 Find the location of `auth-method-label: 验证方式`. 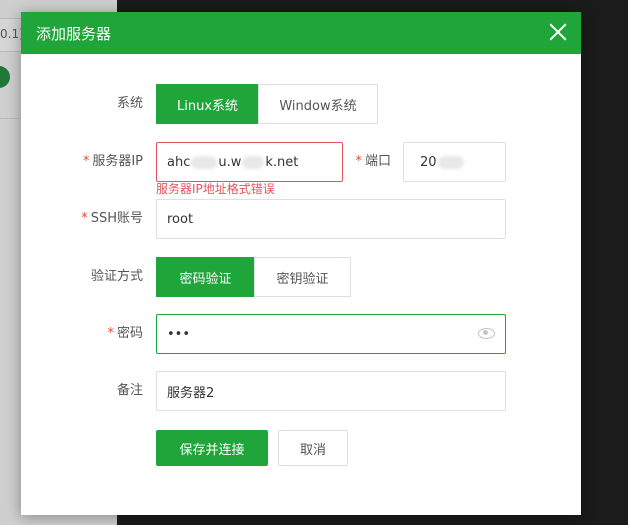

auth-method-label: 验证方式 is located at coordinates (102, 277).